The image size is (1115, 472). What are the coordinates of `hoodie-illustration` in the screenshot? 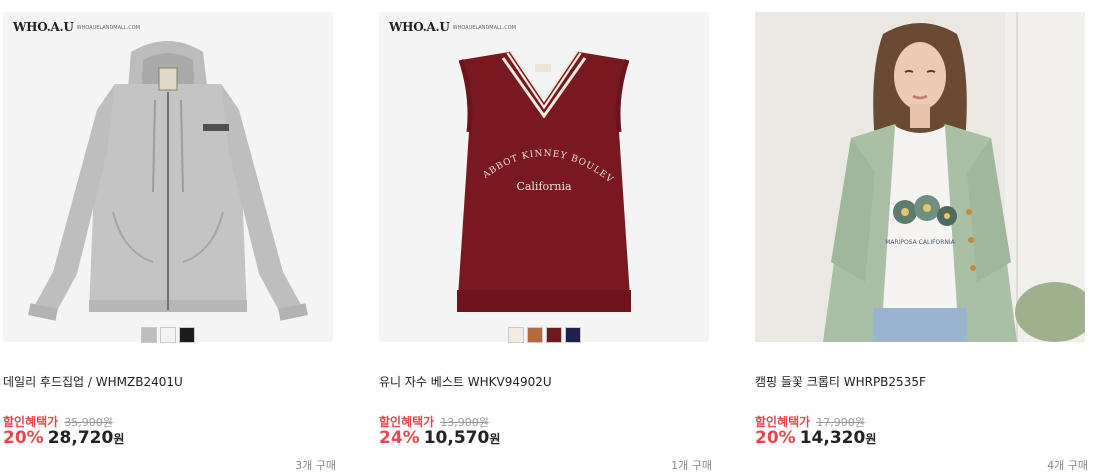 It's located at (168, 181).